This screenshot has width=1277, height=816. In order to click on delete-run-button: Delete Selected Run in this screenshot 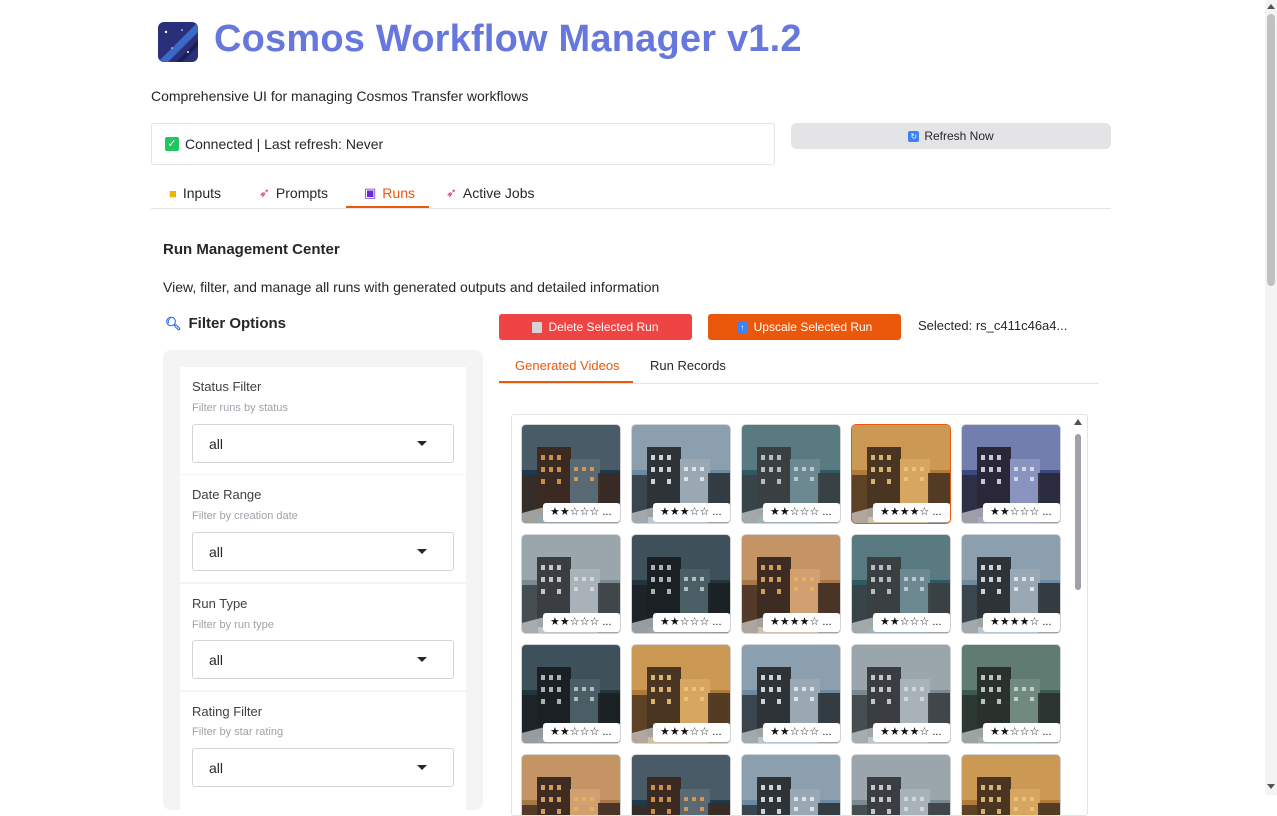, I will do `click(595, 327)`.